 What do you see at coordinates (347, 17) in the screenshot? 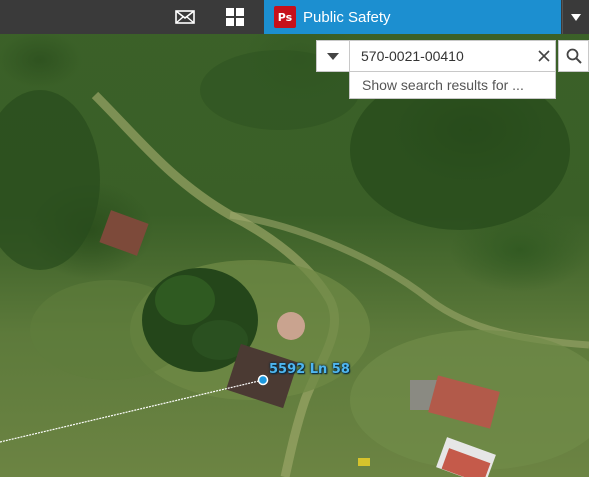
I see `app-title: Public Safety` at bounding box center [347, 17].